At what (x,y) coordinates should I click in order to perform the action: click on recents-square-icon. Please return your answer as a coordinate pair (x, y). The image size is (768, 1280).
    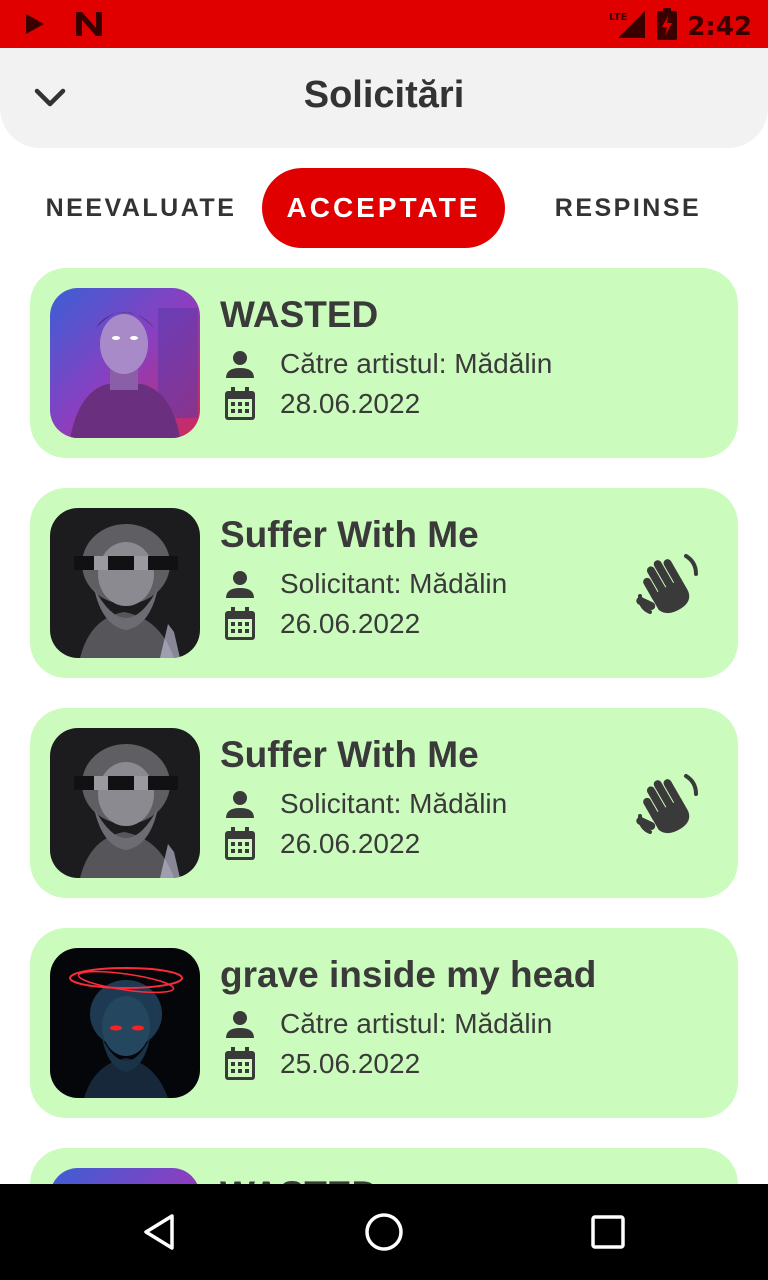
    Looking at the image, I should click on (608, 1232).